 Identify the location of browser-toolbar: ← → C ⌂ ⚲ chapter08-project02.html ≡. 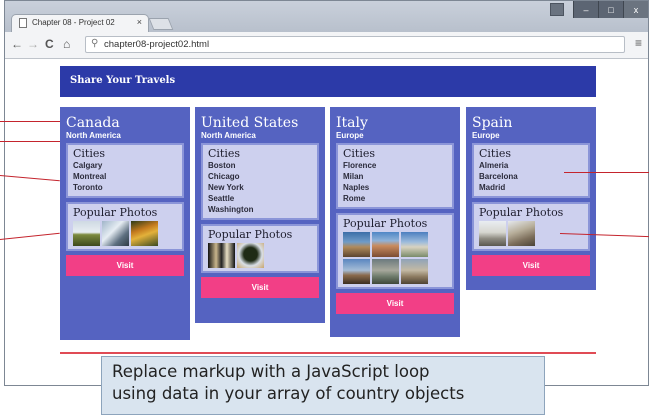
(326, 45).